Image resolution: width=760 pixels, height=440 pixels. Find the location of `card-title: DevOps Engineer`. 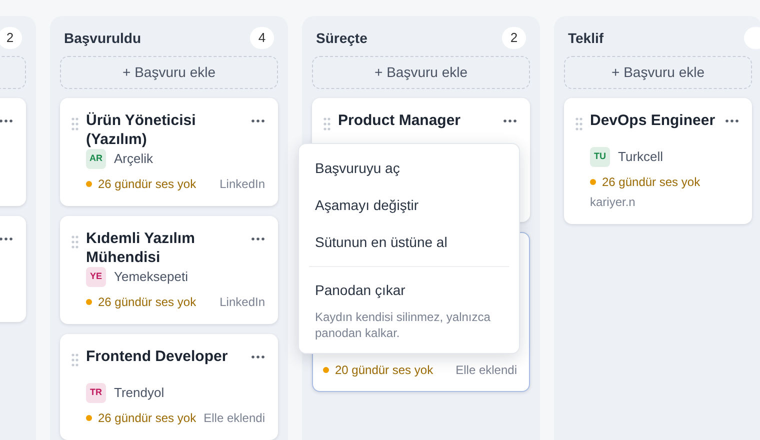

card-title: DevOps Engineer is located at coordinates (653, 121).